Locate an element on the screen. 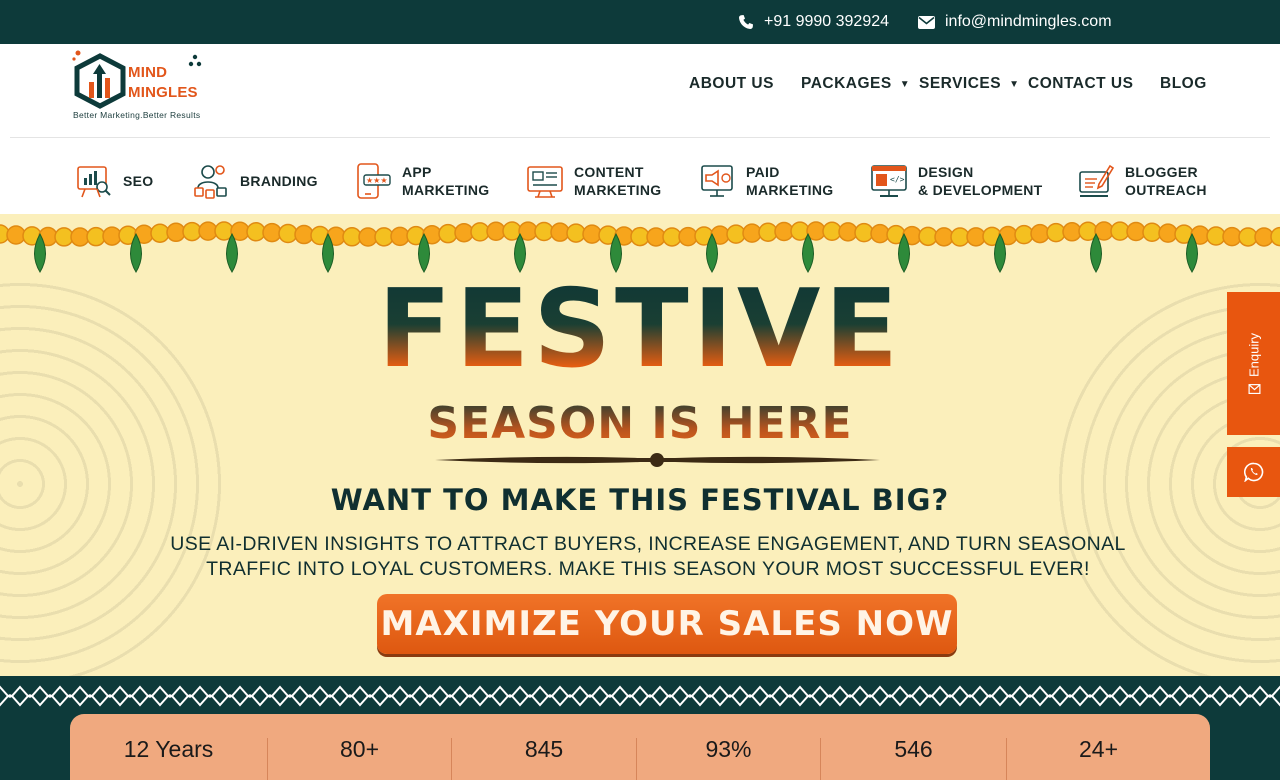 The width and height of the screenshot is (1280, 780). service-content-marketing-line2: MARKETING is located at coordinates (618, 190).